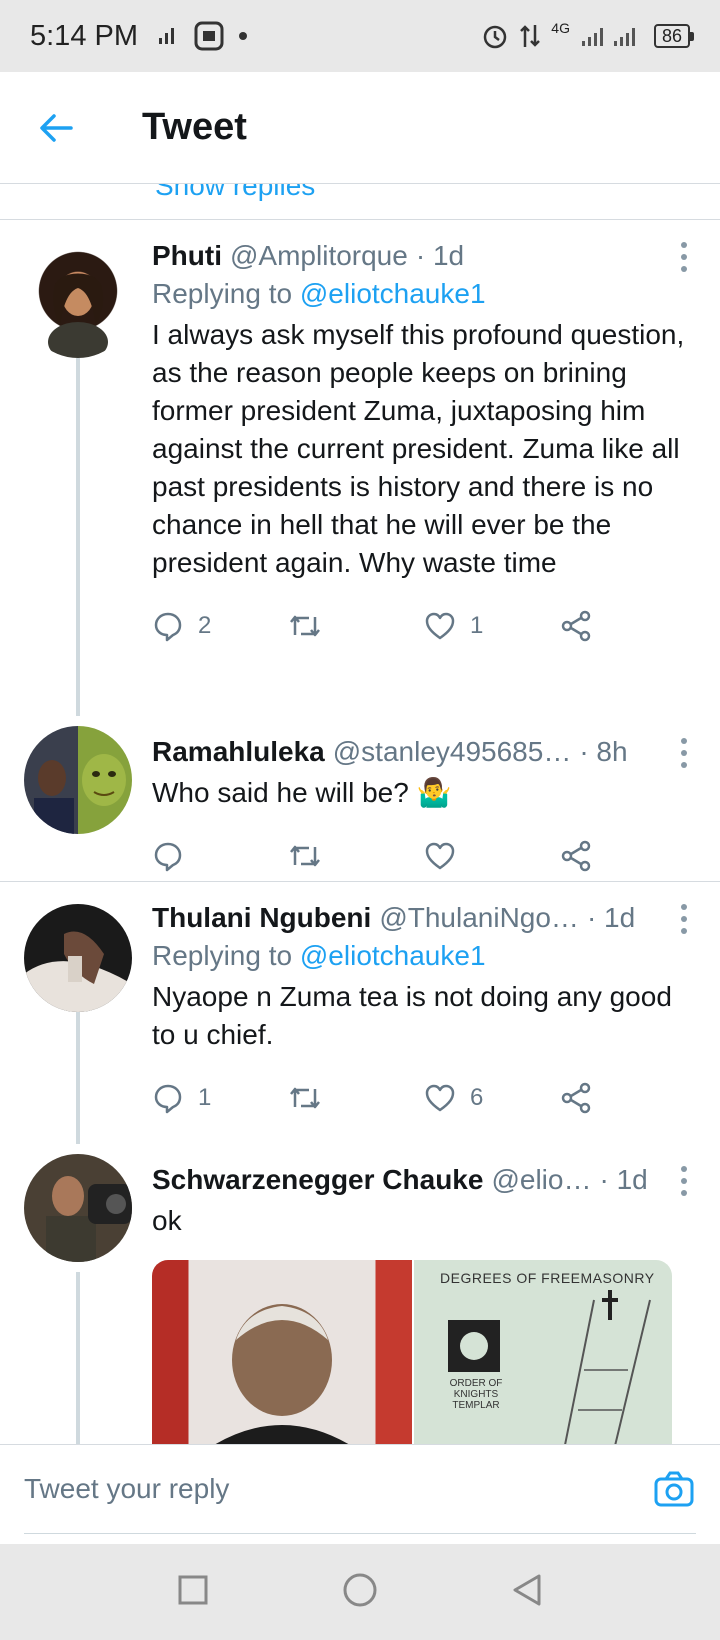  Describe the element at coordinates (360, 36) in the screenshot. I see `status-bar: 5:14 PM 4G 86` at that location.